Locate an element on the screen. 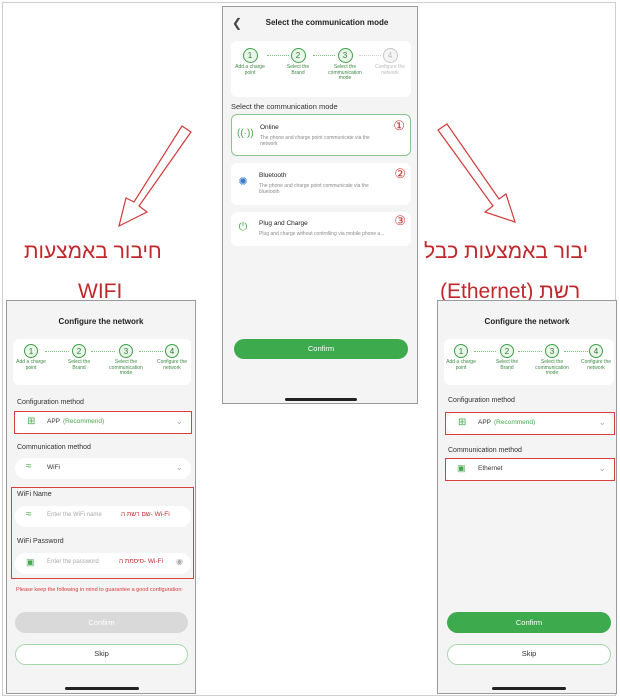 This screenshot has width=620, height=700. section-title: Select the communication mode is located at coordinates (284, 106).